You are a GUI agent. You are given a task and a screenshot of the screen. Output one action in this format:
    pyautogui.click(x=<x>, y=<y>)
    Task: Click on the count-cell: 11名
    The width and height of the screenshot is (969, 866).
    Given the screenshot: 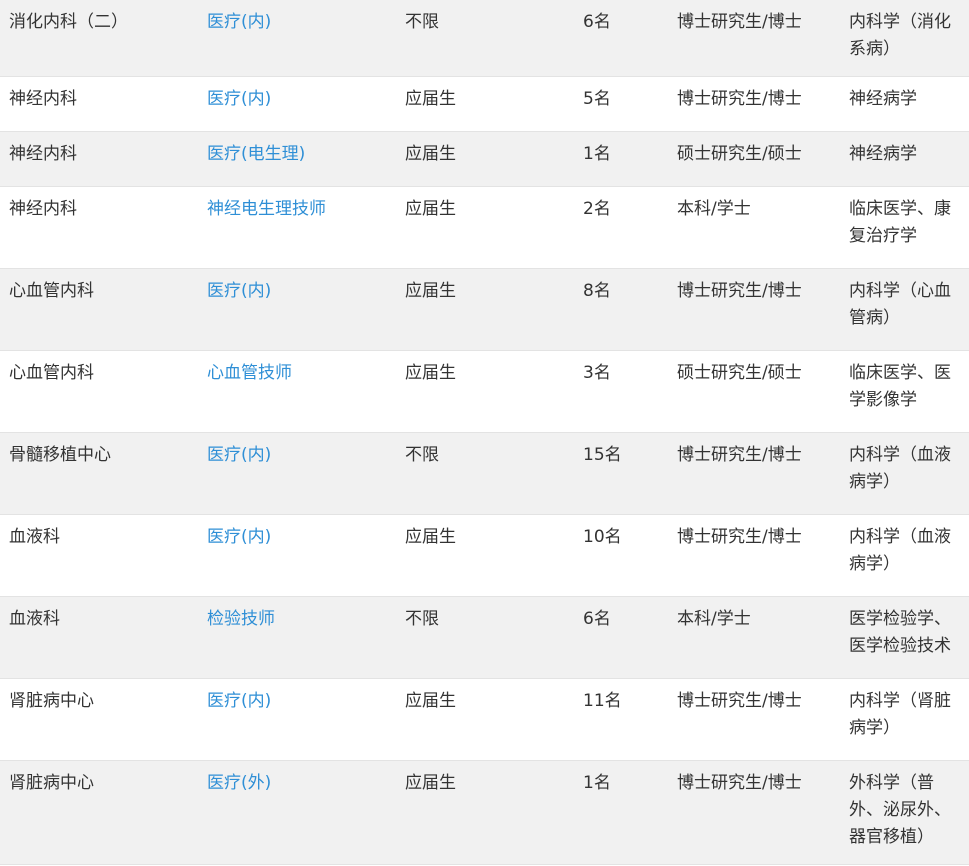 What is the action you would take?
    pyautogui.click(x=602, y=700)
    